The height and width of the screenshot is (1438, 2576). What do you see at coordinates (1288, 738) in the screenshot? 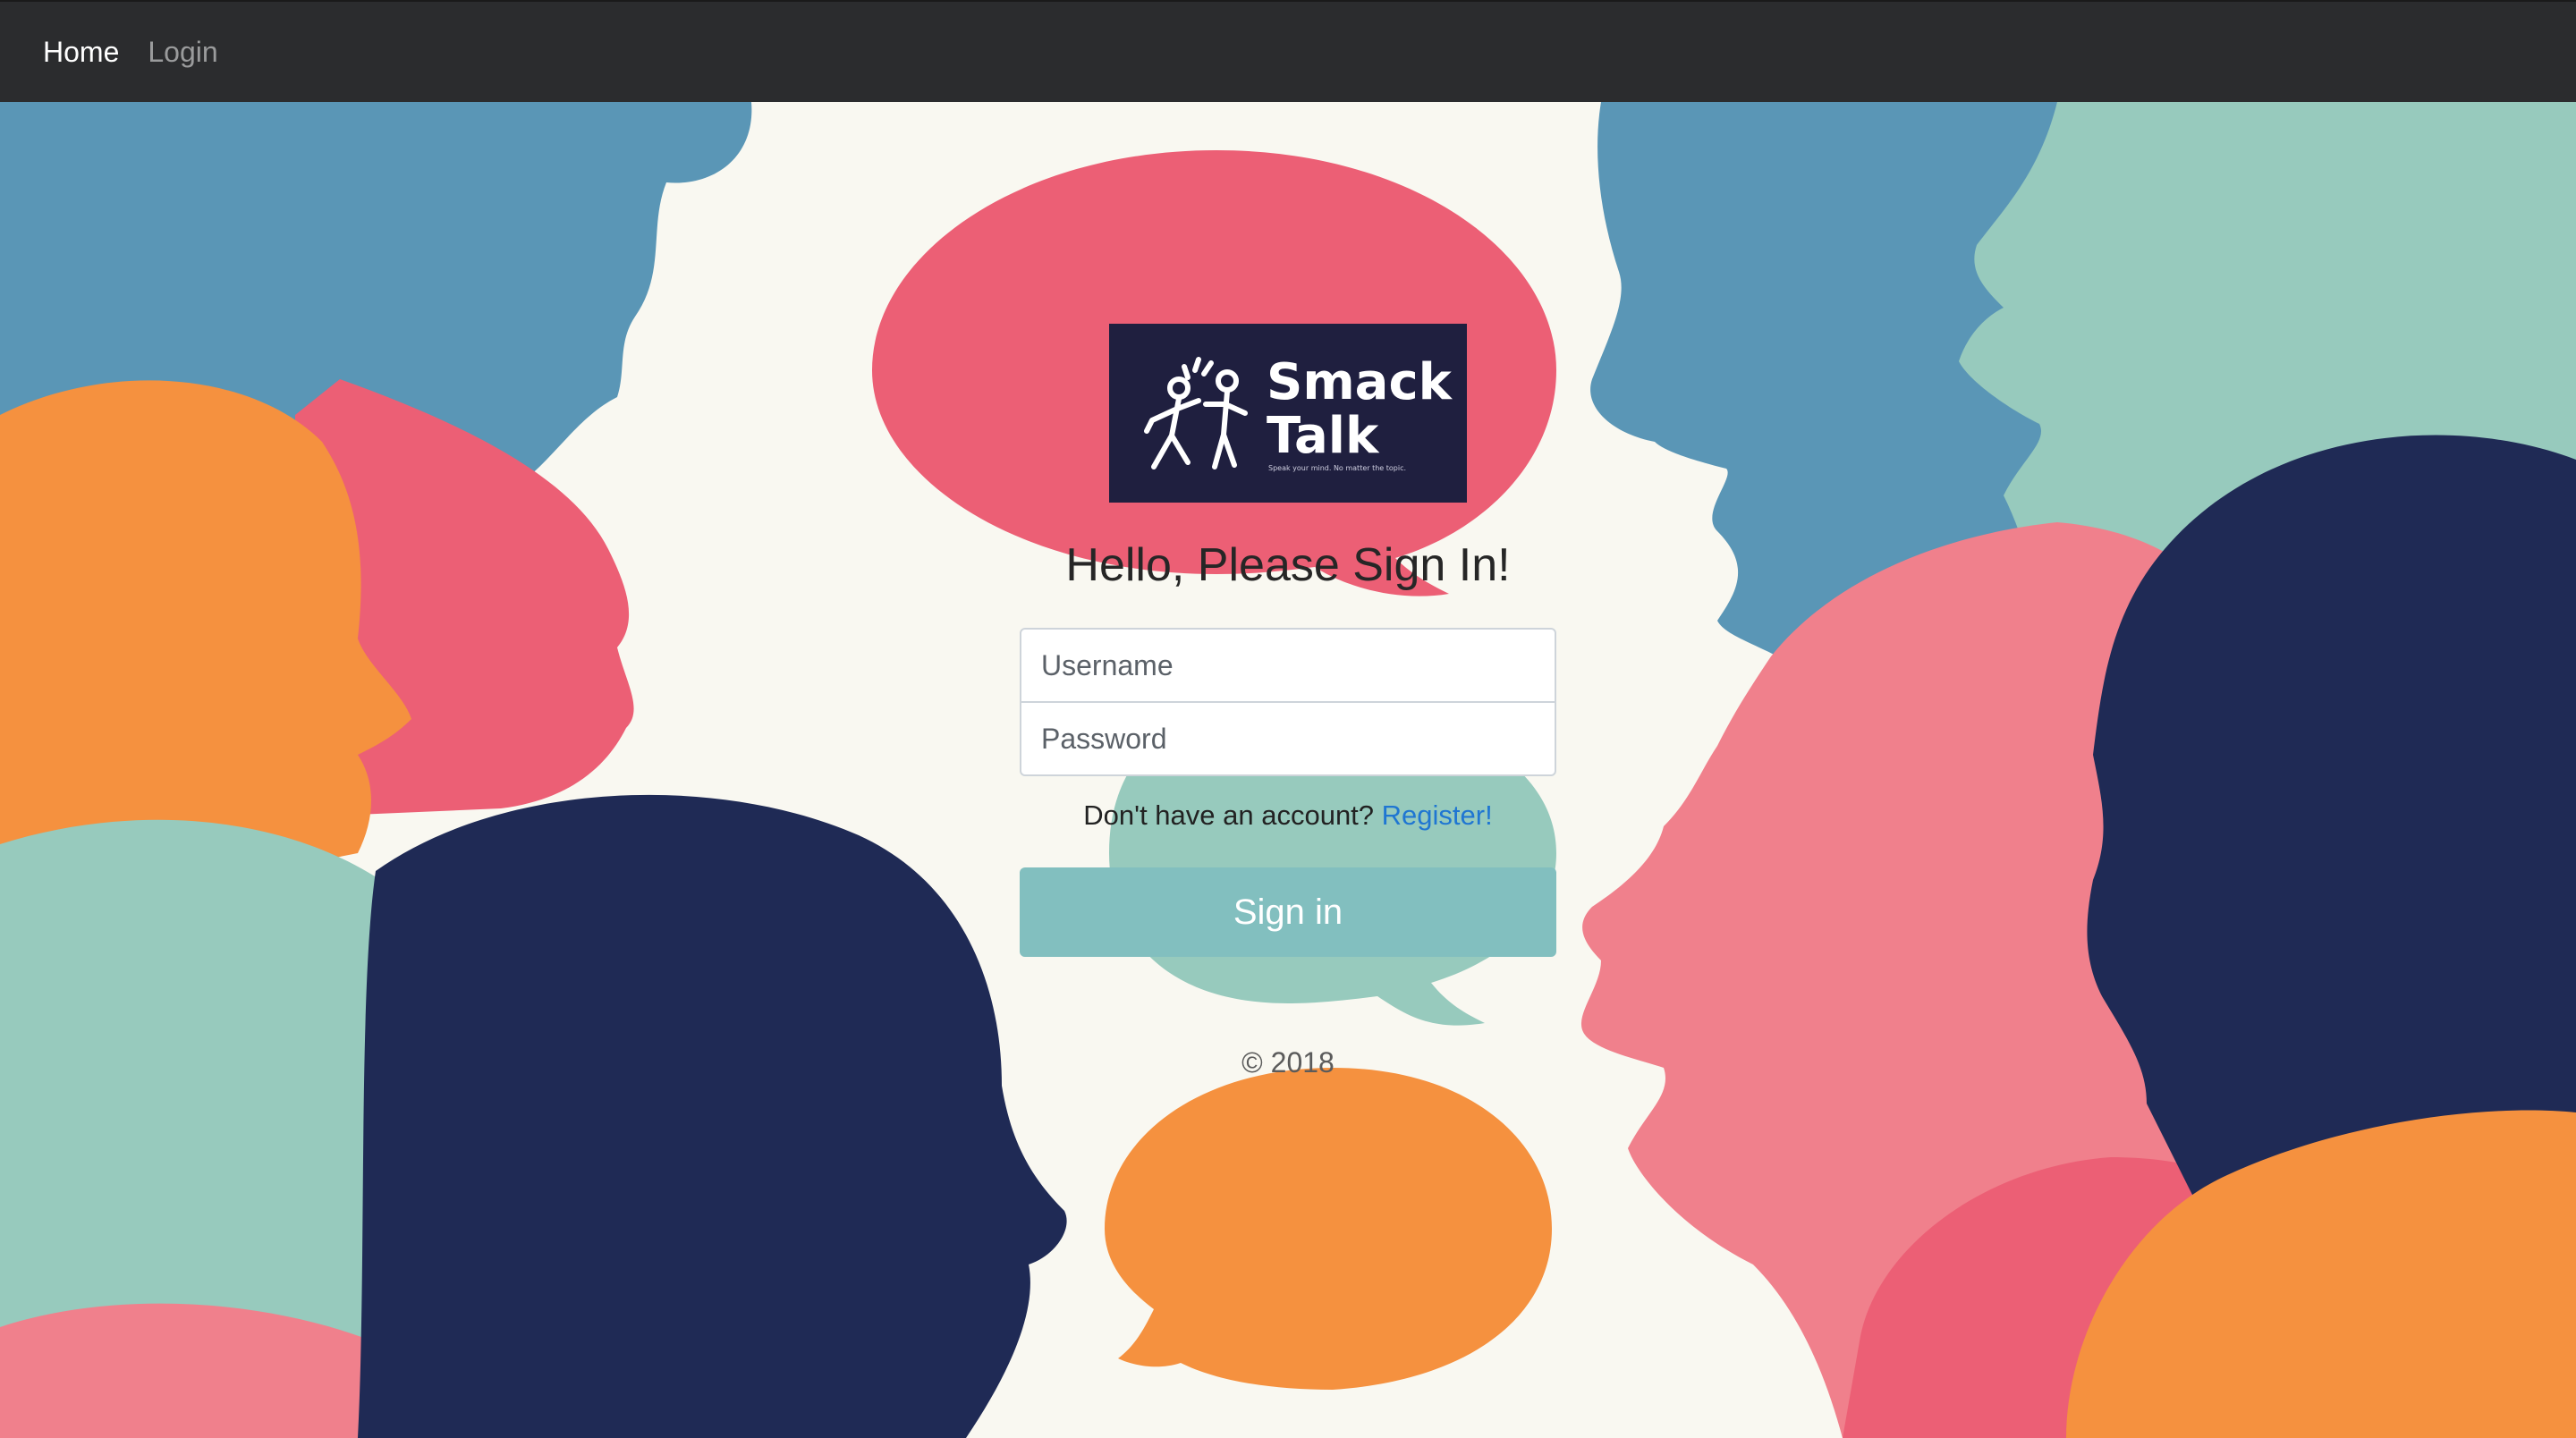
I see `password-input` at bounding box center [1288, 738].